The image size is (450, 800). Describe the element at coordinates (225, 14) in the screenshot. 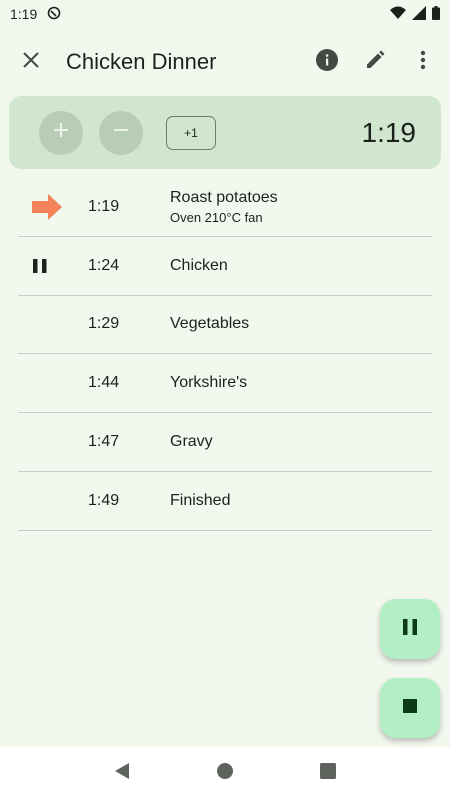

I see `status-bar: 1:19` at that location.